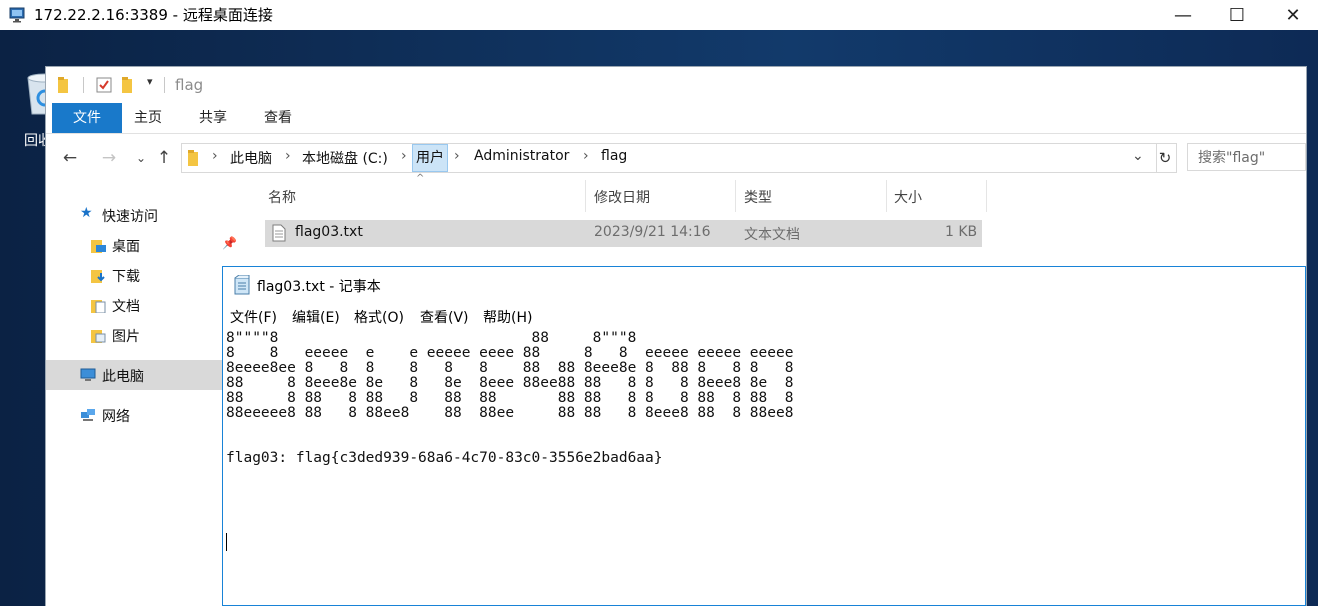 This screenshot has height=606, width=1318. I want to click on breadcrumb-users: 用户, so click(430, 158).